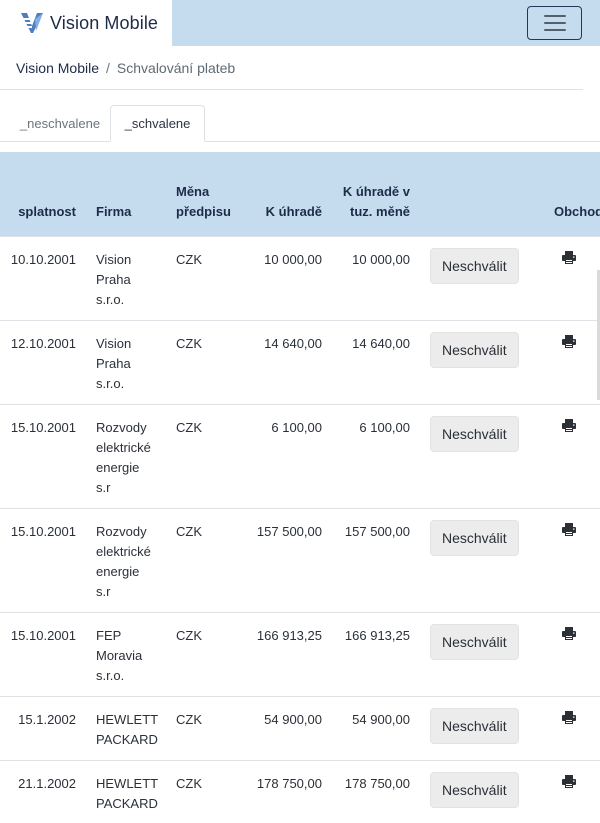 The height and width of the screenshot is (823, 600). I want to click on header-obchod: Obchod, so click(572, 194).